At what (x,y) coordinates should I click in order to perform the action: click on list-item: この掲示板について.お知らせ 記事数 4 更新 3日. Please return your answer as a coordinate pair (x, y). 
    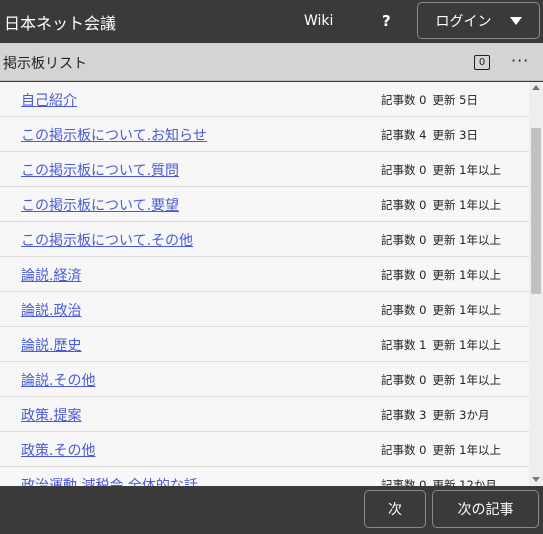
    Looking at the image, I should click on (264, 134).